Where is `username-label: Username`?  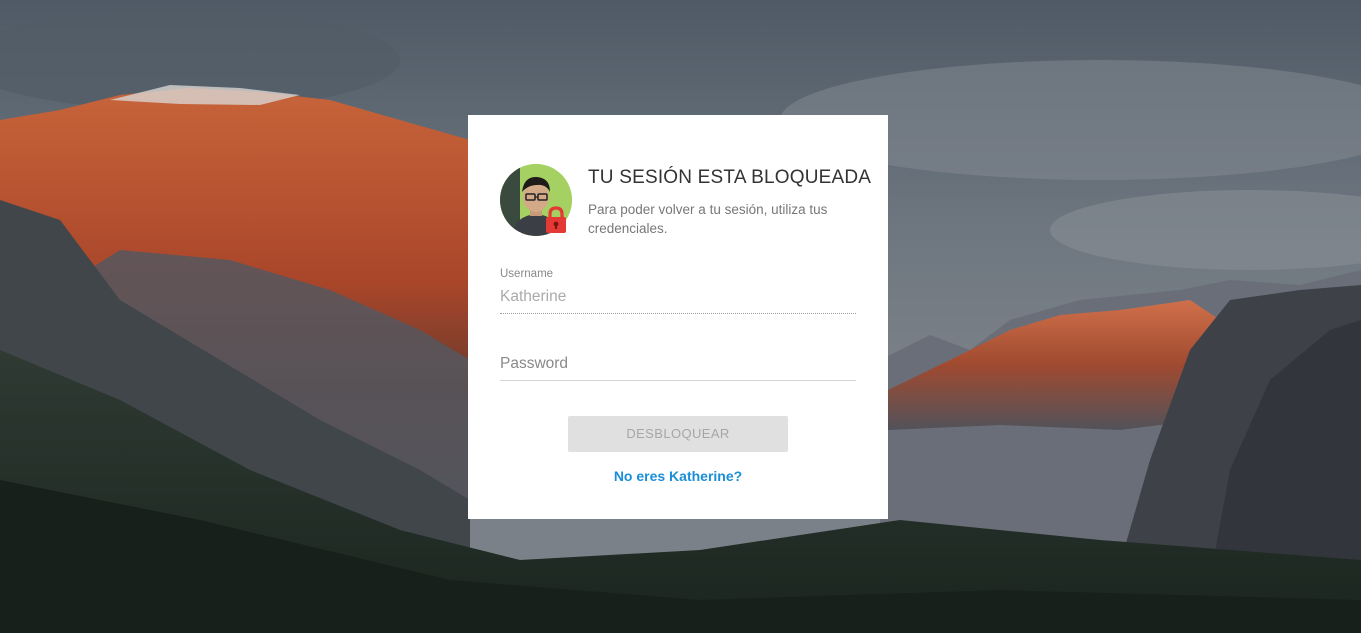
username-label: Username is located at coordinates (527, 274).